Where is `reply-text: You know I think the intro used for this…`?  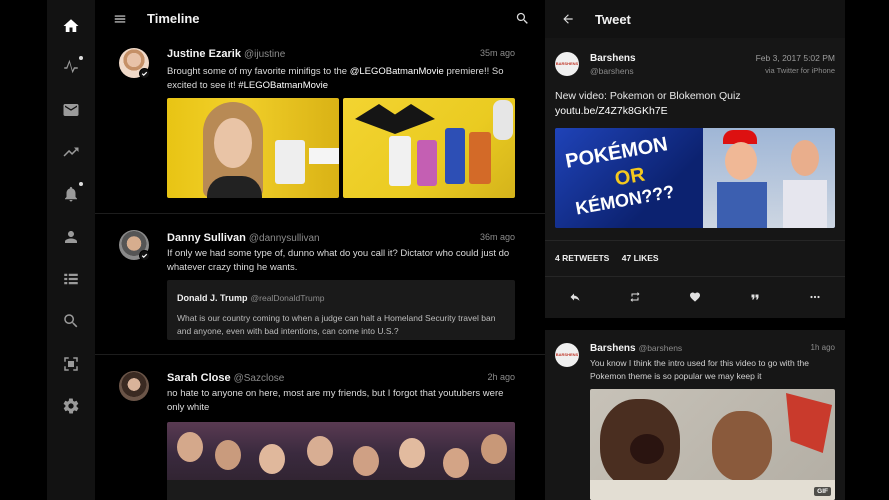 reply-text: You know I think the intro used for this… is located at coordinates (699, 369).